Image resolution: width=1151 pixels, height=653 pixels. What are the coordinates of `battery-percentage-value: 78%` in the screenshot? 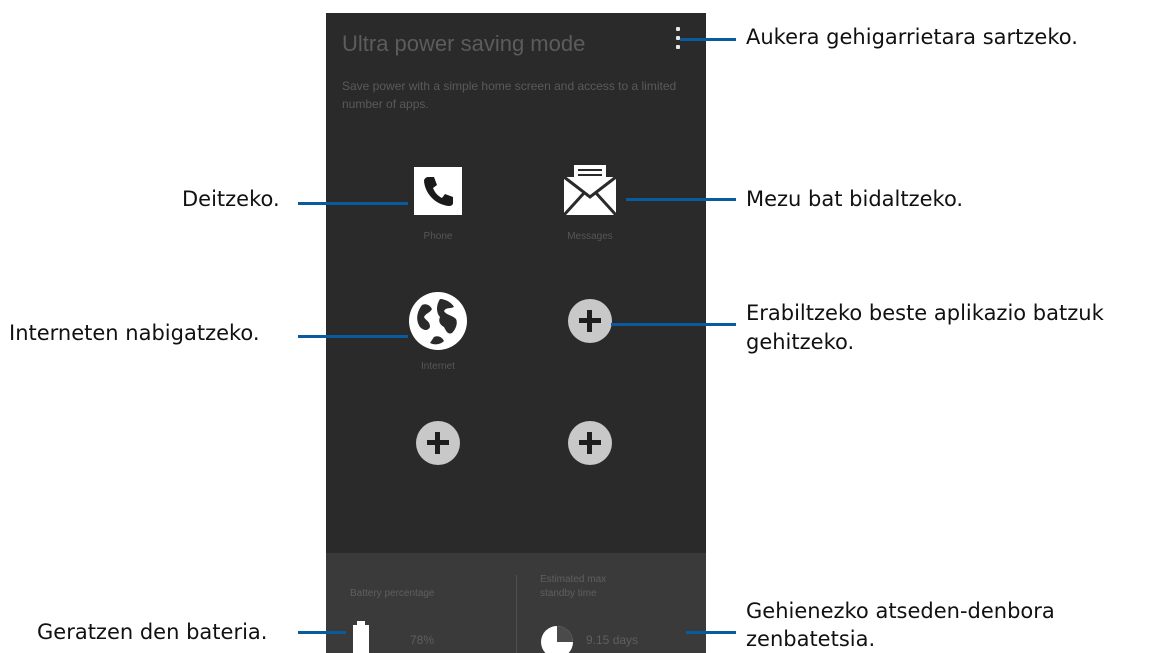 It's located at (422, 640).